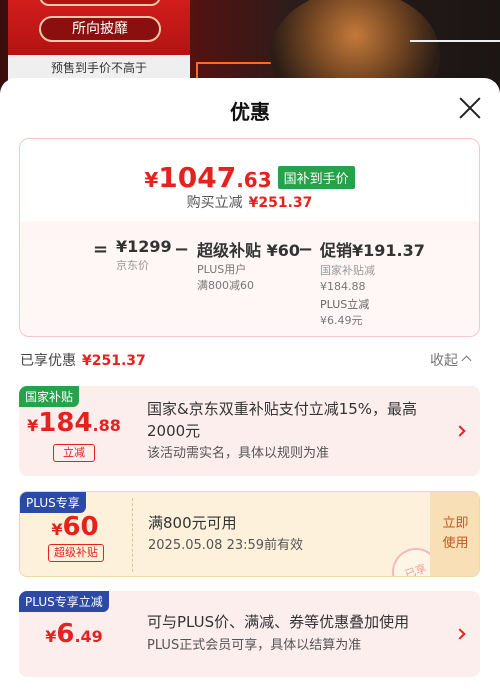 This screenshot has height=695, width=500. I want to click on coupon-amount: ¥184.88, so click(74, 423).